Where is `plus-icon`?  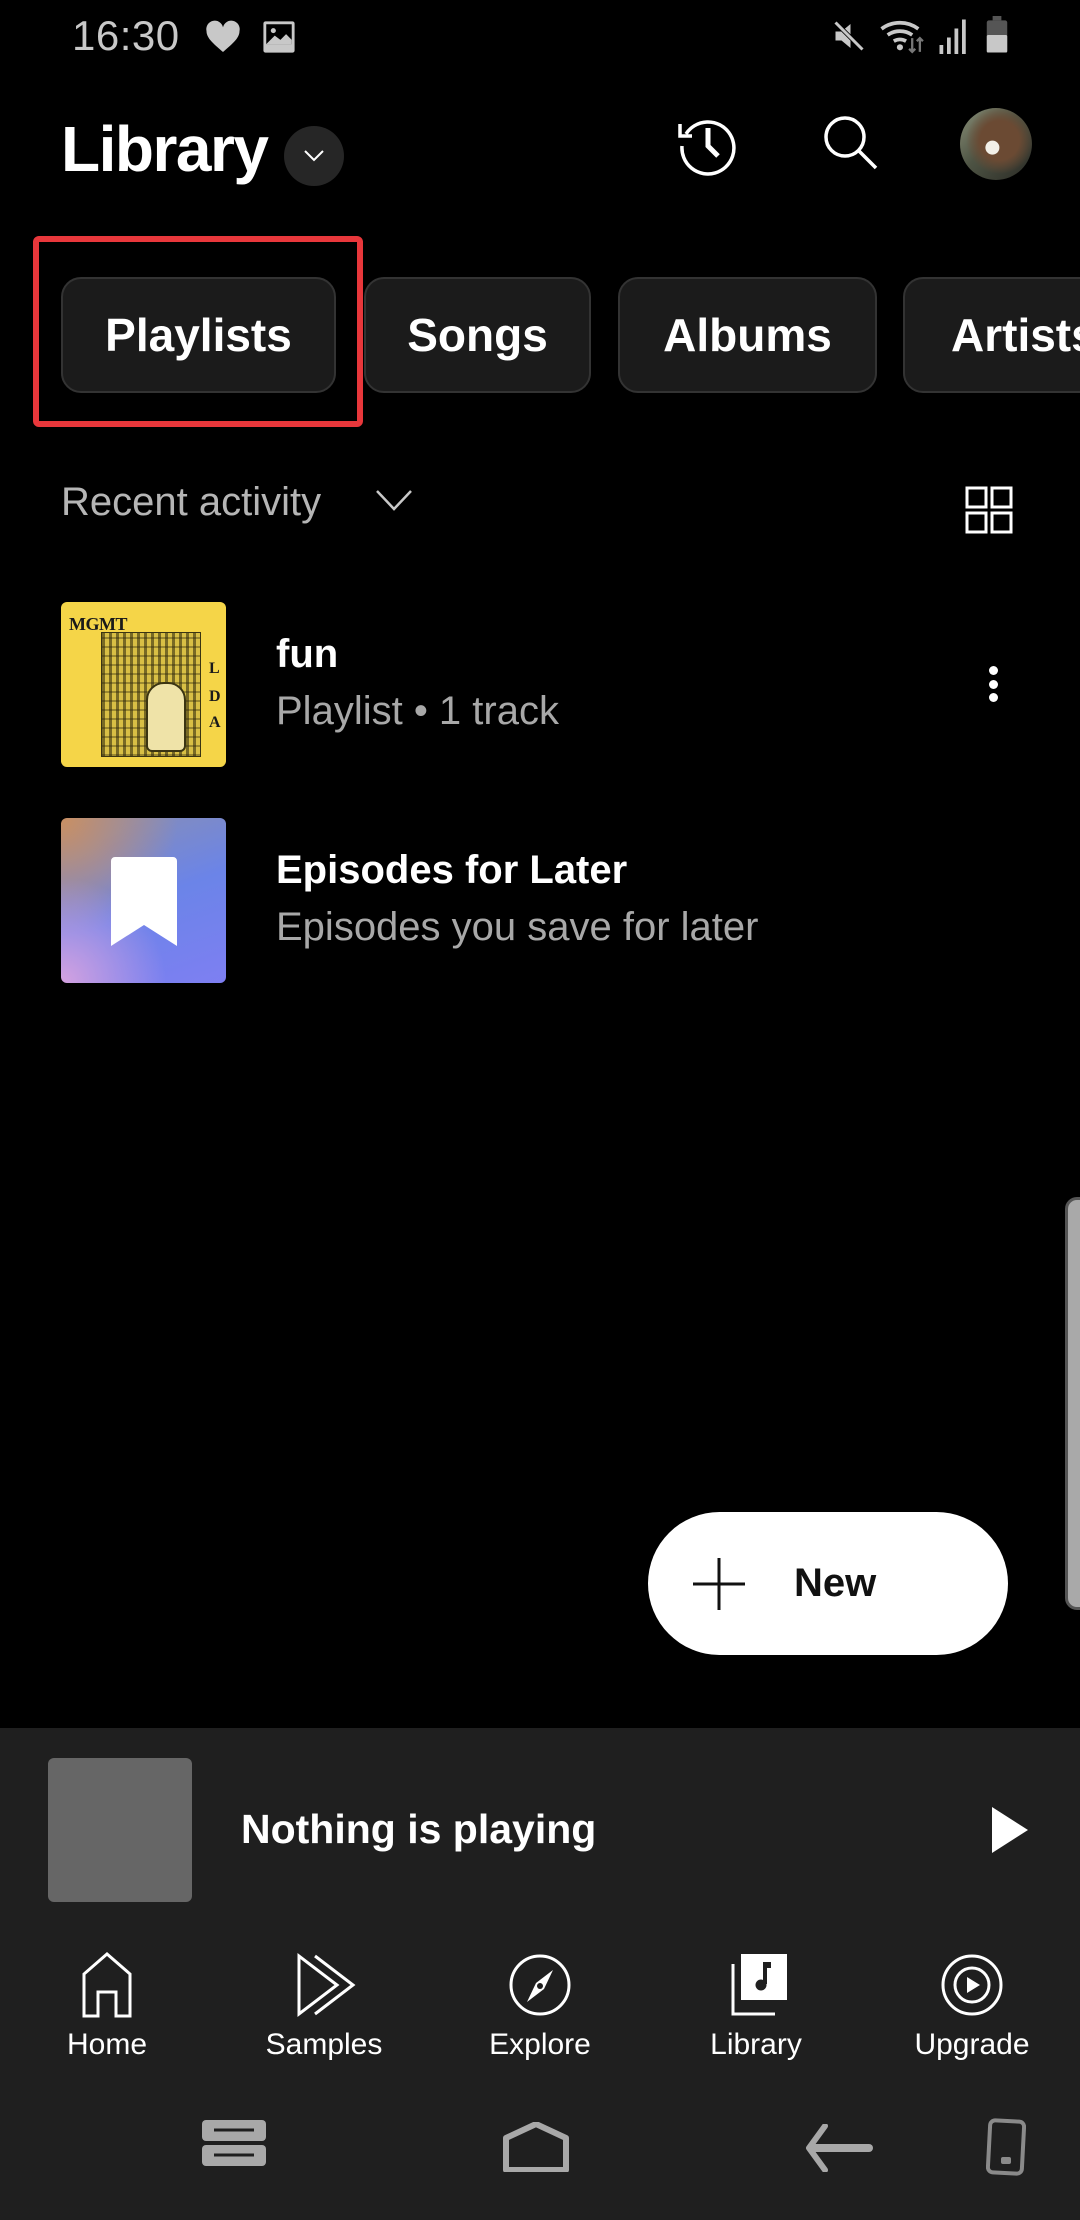 plus-icon is located at coordinates (719, 1583).